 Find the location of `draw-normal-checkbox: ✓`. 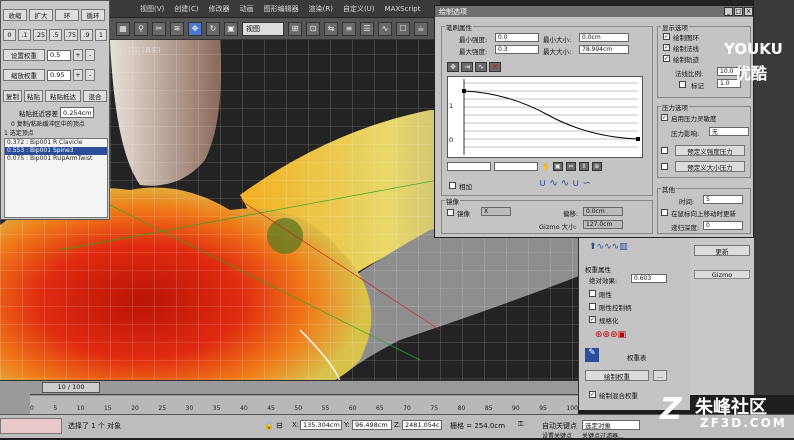

draw-normal-checkbox: ✓ is located at coordinates (666, 47).